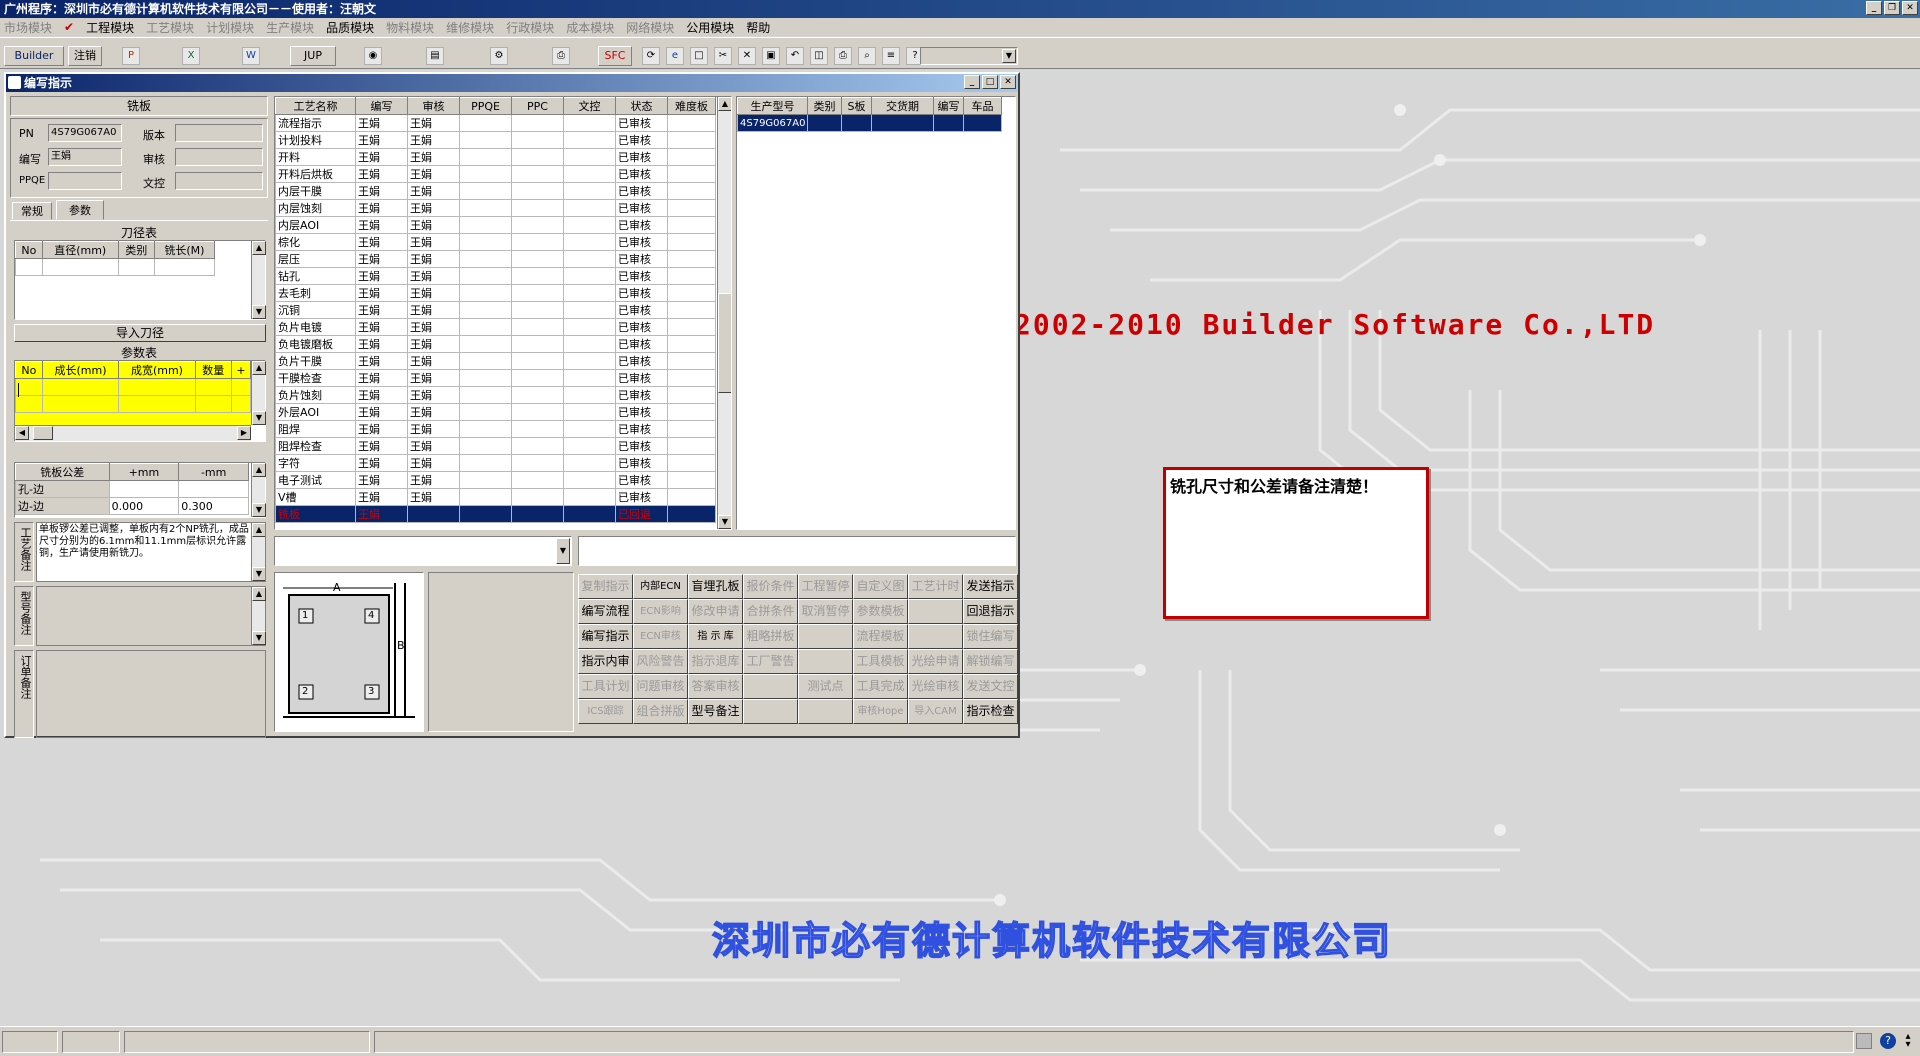 Image resolution: width=1920 pixels, height=1056 pixels. I want to click on menu-item-9: 成本模块, so click(590, 27).